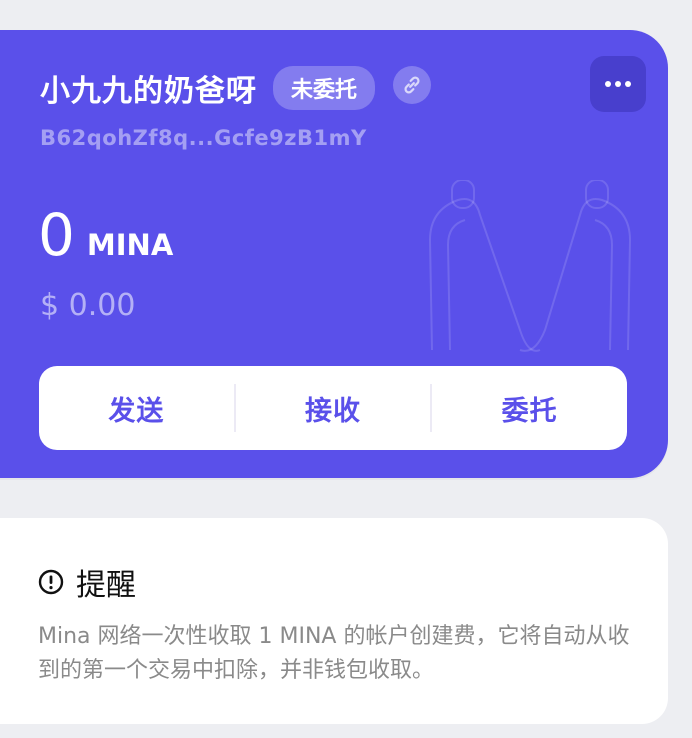 The width and height of the screenshot is (692, 738). I want to click on notice-header: 提醒, so click(87, 582).